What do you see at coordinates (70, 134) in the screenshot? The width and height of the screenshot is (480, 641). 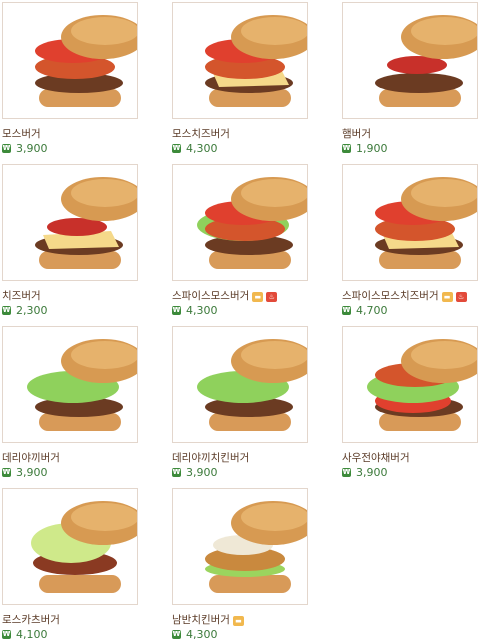 I see `menu-item-name: 모스버거` at bounding box center [70, 134].